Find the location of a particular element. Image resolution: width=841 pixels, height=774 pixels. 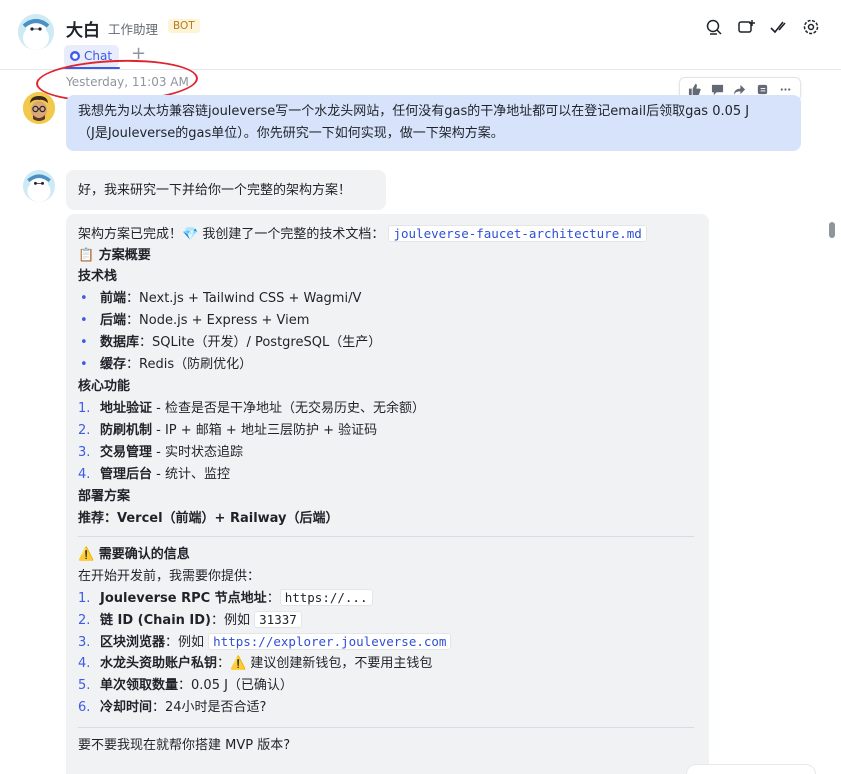

user-avatar is located at coordinates (39, 108).